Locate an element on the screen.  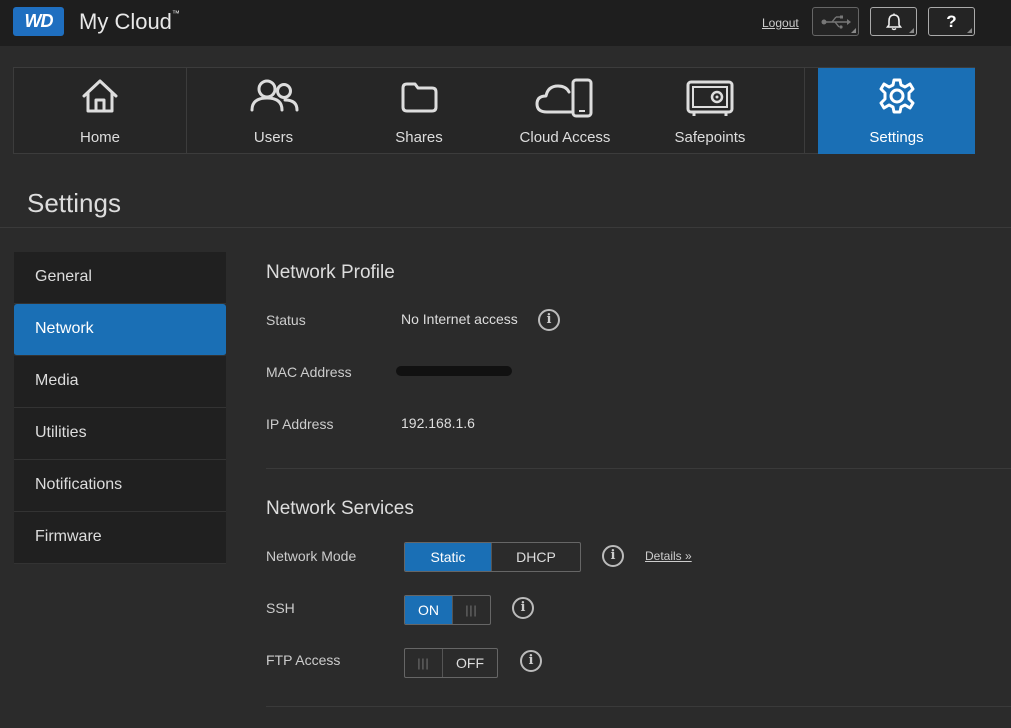
gear-icon is located at coordinates (896, 96).